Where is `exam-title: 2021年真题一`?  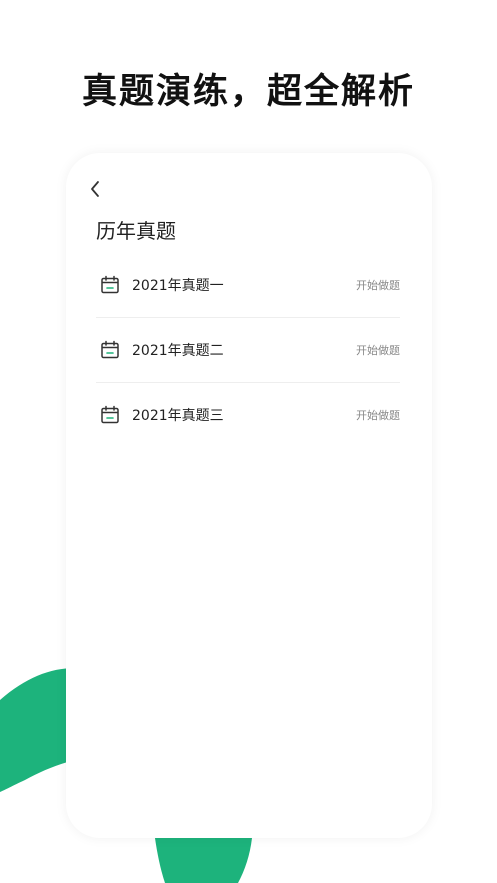 exam-title: 2021年真题一 is located at coordinates (178, 286).